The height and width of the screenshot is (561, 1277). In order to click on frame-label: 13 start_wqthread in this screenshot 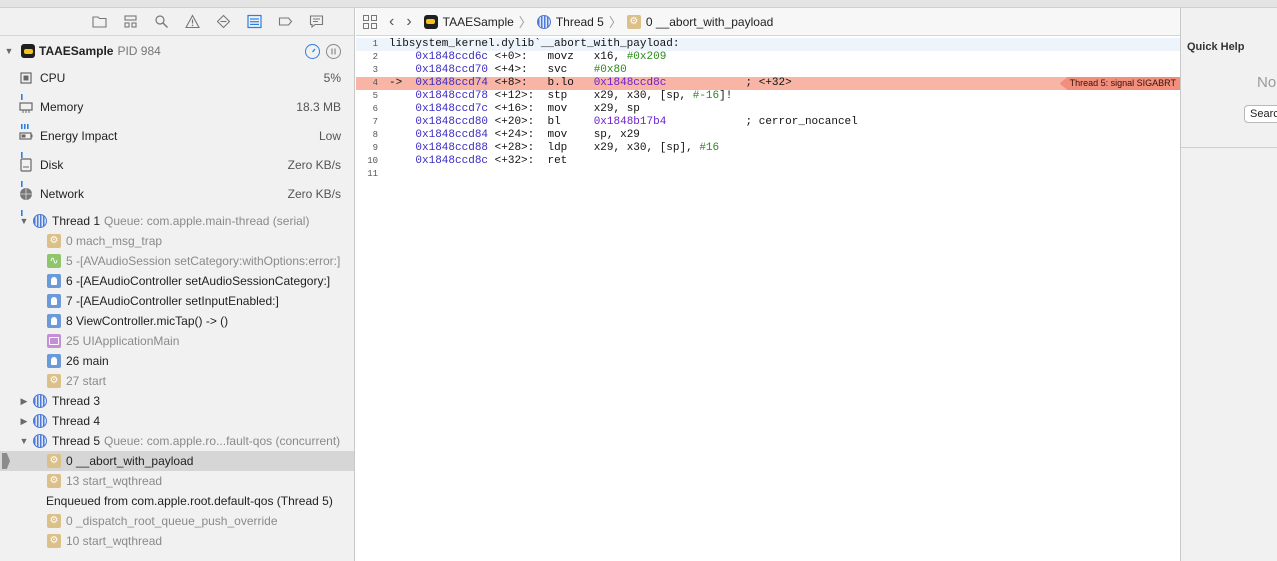, I will do `click(114, 481)`.